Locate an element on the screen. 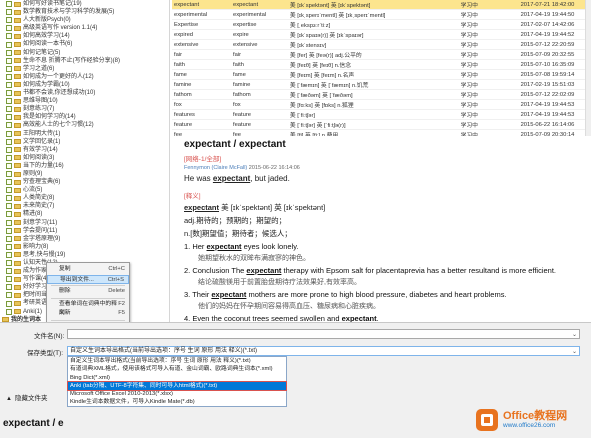 The width and height of the screenshot is (591, 438). tree-item: 生命不息 折腾不止(写作经验分享)(8) is located at coordinates (84, 61).